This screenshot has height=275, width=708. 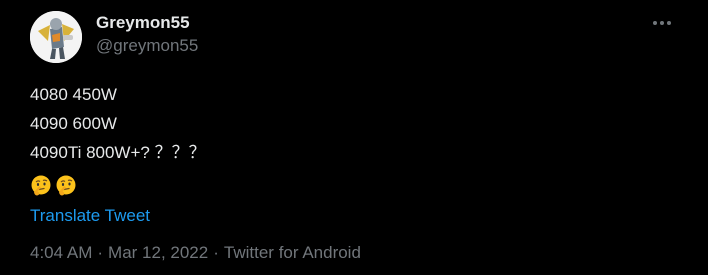 What do you see at coordinates (147, 46) in the screenshot?
I see `user-handle: @greymon55` at bounding box center [147, 46].